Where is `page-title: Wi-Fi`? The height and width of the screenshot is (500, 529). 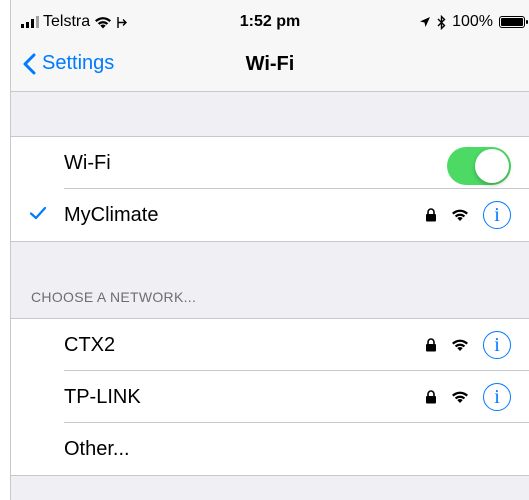
page-title: Wi-Fi is located at coordinates (270, 64).